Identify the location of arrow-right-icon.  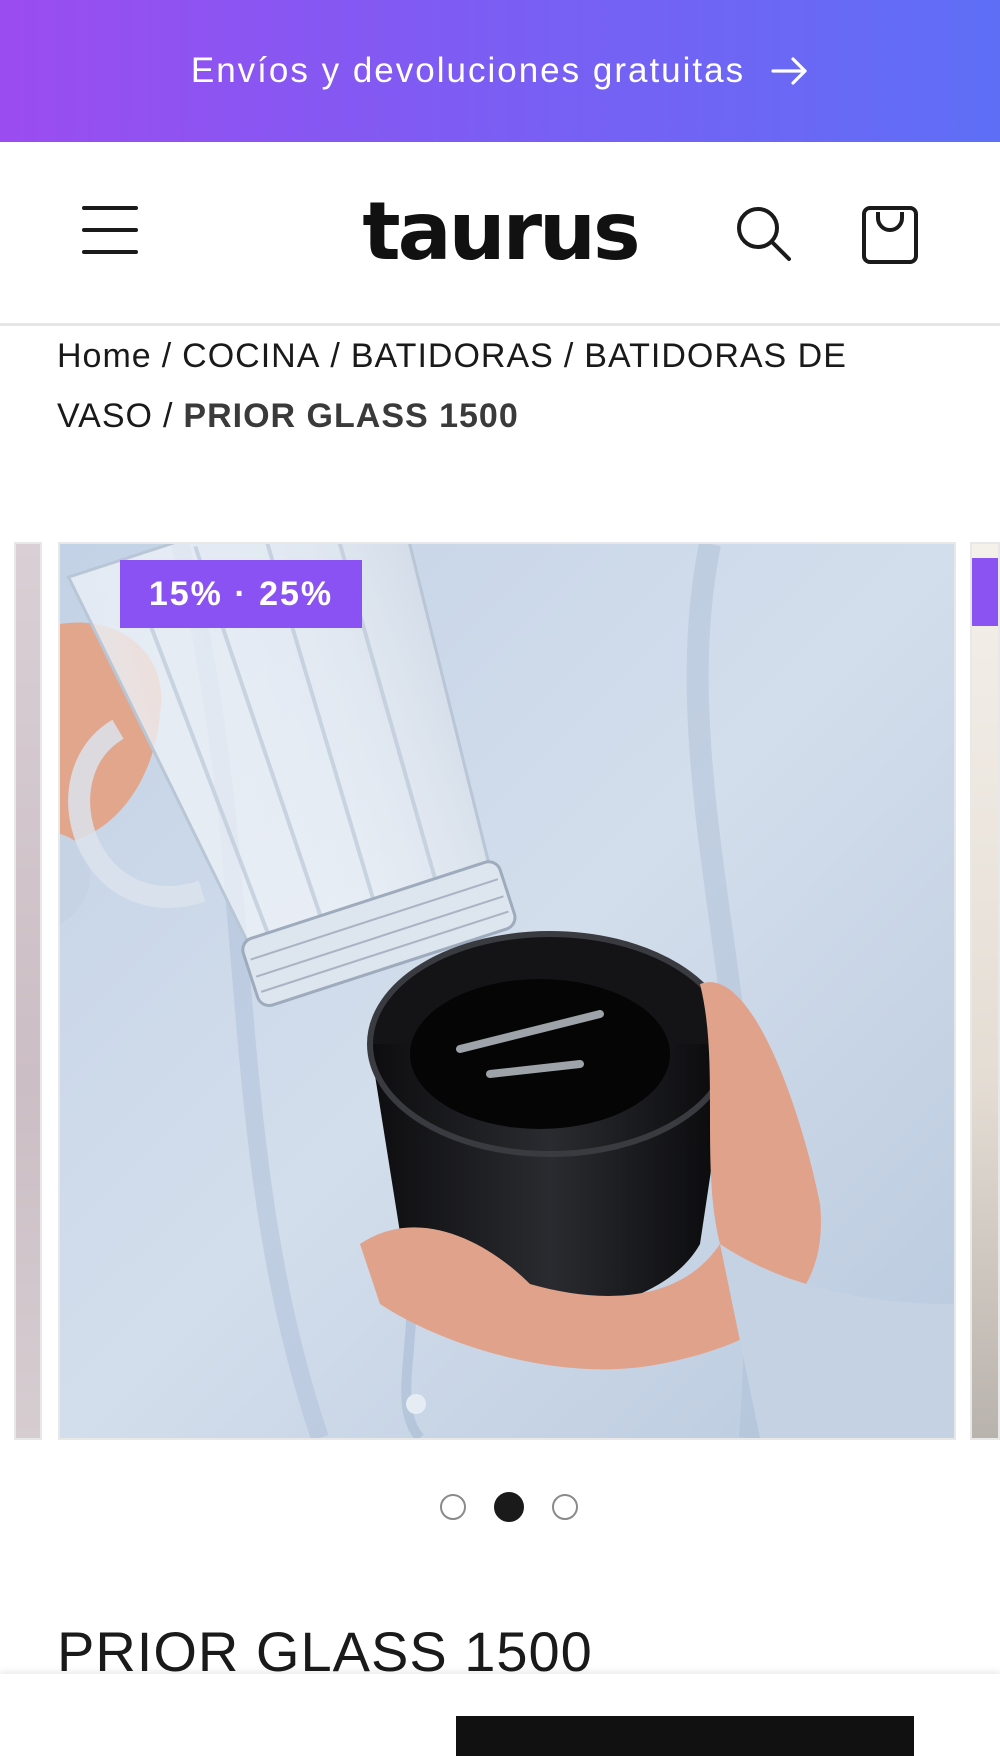
(790, 71).